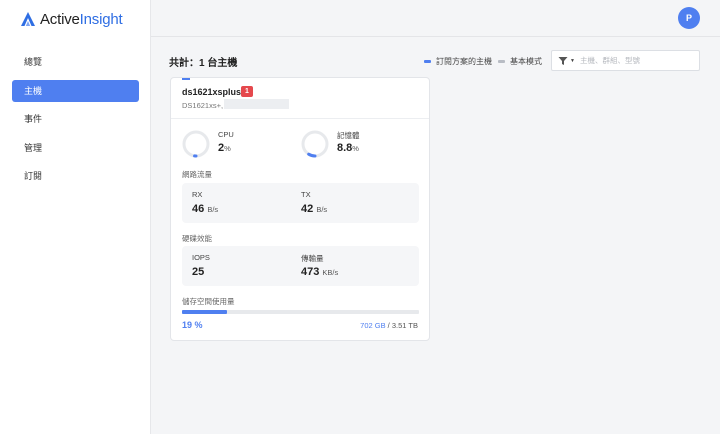  I want to click on cpu-value-line: 2%, so click(224, 148).